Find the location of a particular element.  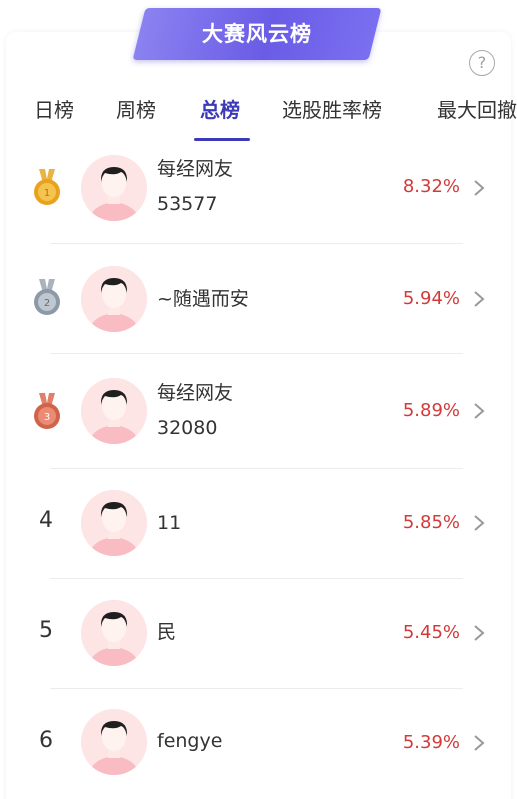

user-name: fengye is located at coordinates (190, 741).